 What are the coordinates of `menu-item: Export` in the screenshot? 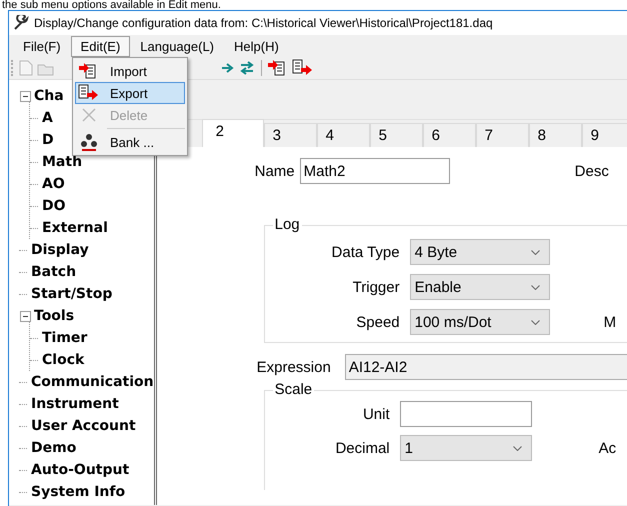 It's located at (130, 93).